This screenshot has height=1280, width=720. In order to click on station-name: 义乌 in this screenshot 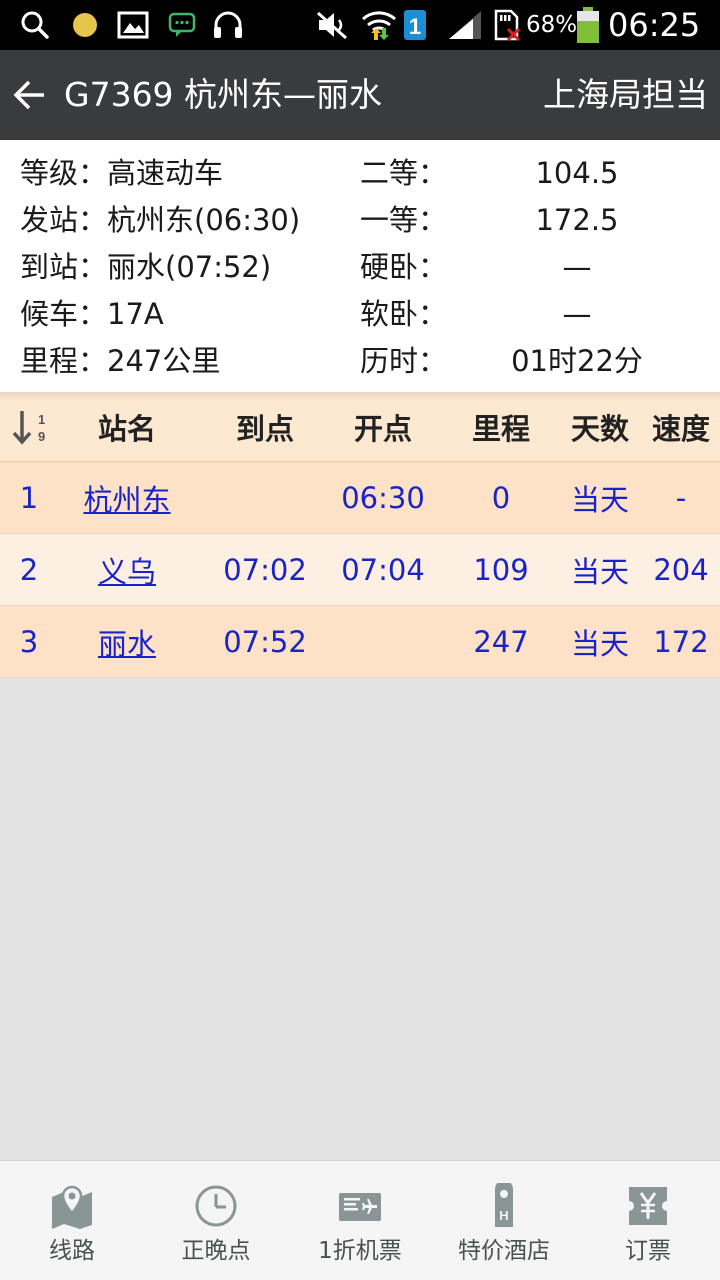, I will do `click(127, 570)`.